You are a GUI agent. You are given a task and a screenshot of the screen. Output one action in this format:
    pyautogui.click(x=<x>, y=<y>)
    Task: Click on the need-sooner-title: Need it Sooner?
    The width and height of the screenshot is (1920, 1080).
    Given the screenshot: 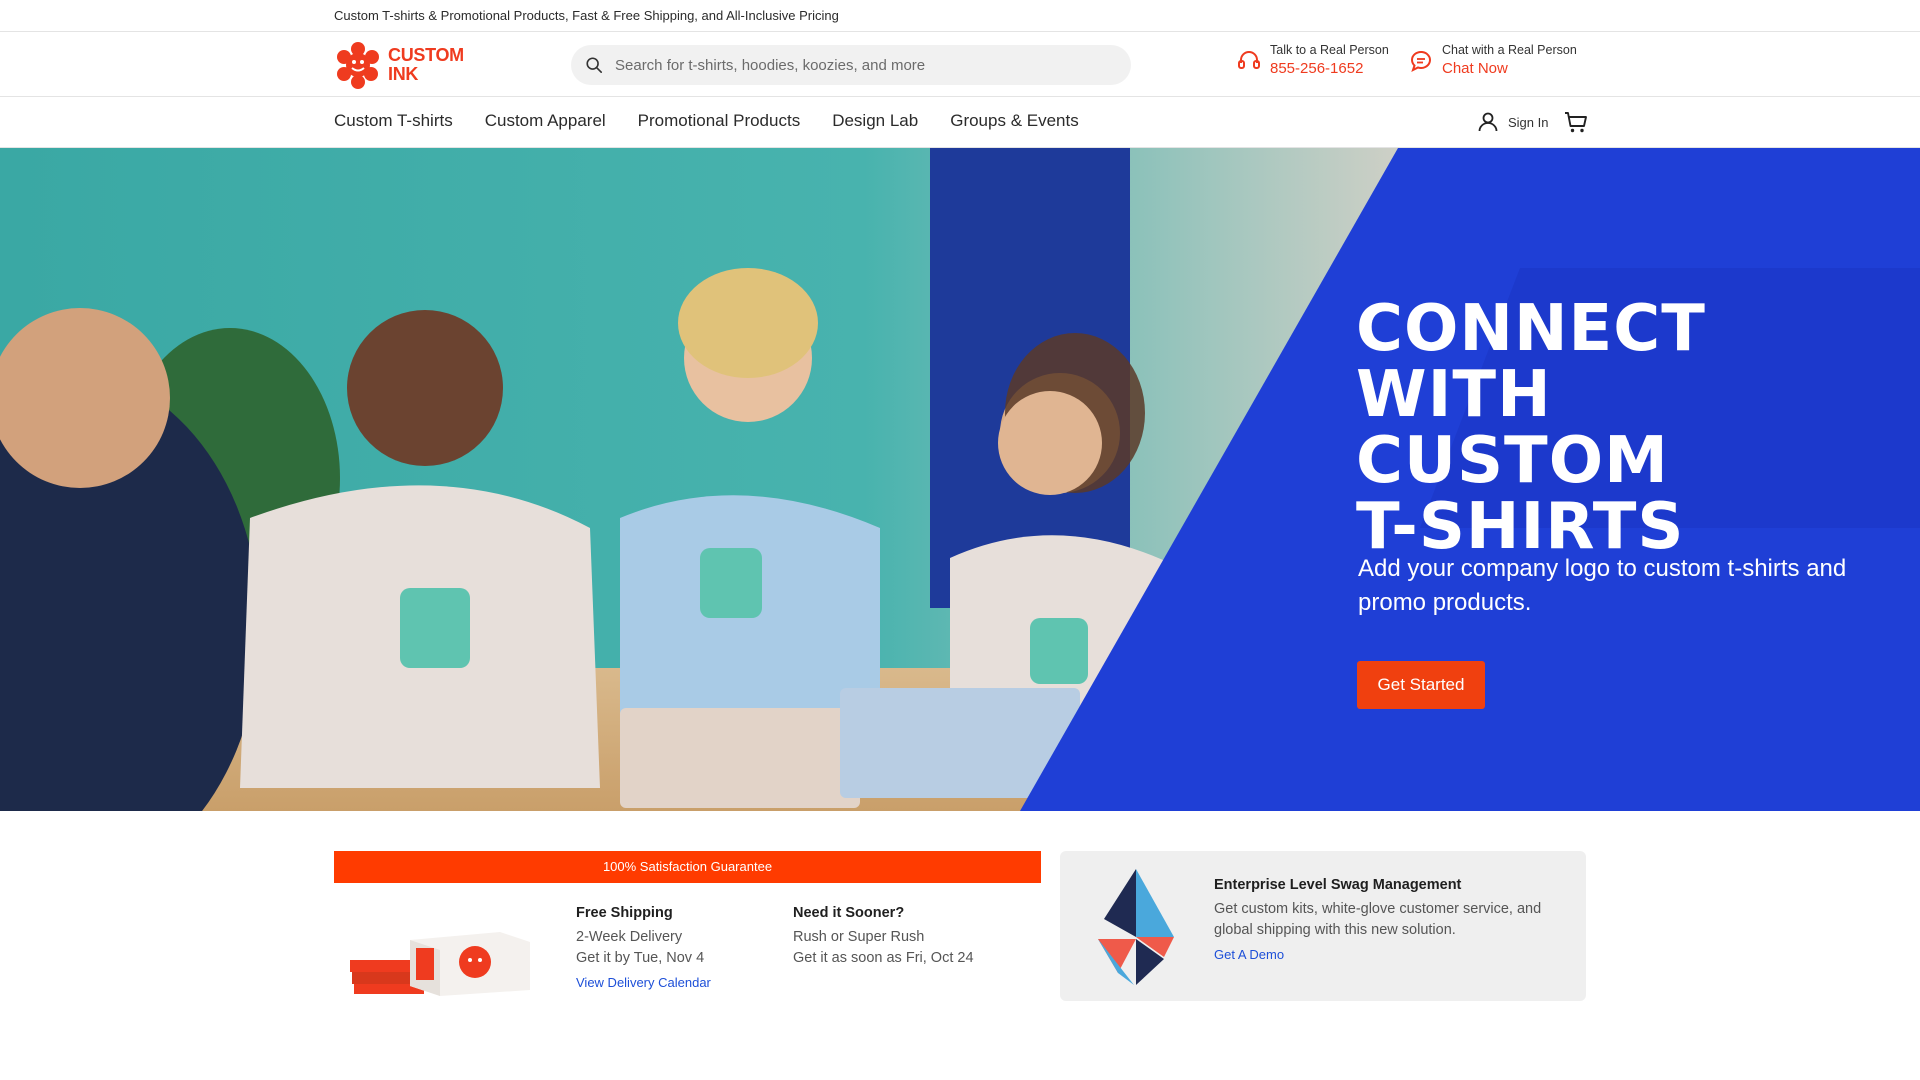 What is the action you would take?
    pyautogui.click(x=849, y=913)
    